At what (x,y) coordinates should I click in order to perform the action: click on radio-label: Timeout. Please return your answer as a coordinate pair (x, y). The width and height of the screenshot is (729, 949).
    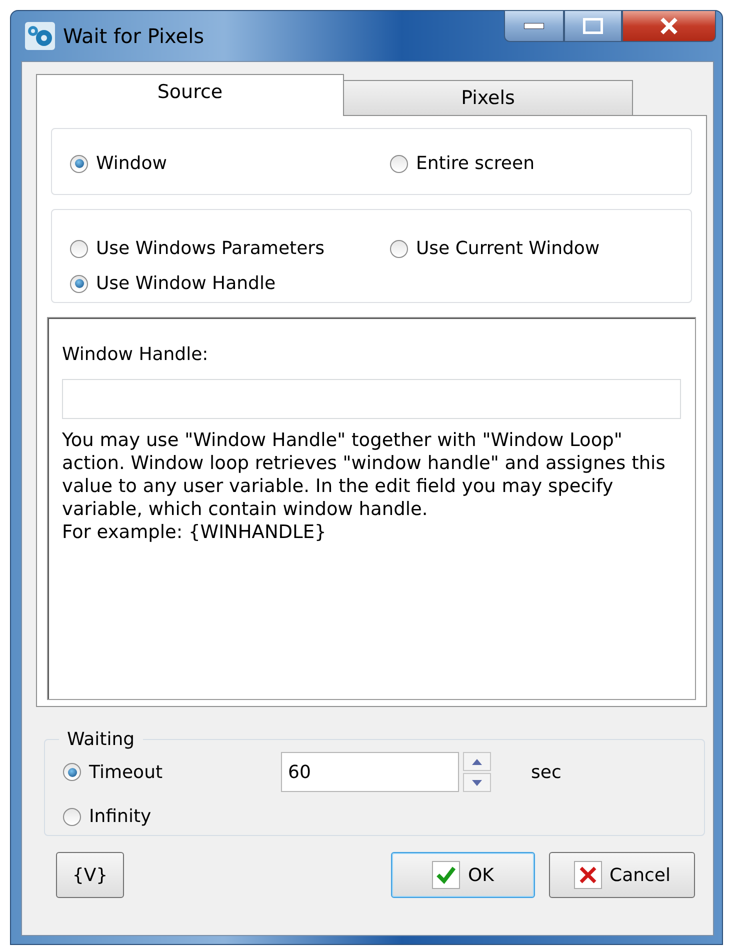
    Looking at the image, I should click on (126, 772).